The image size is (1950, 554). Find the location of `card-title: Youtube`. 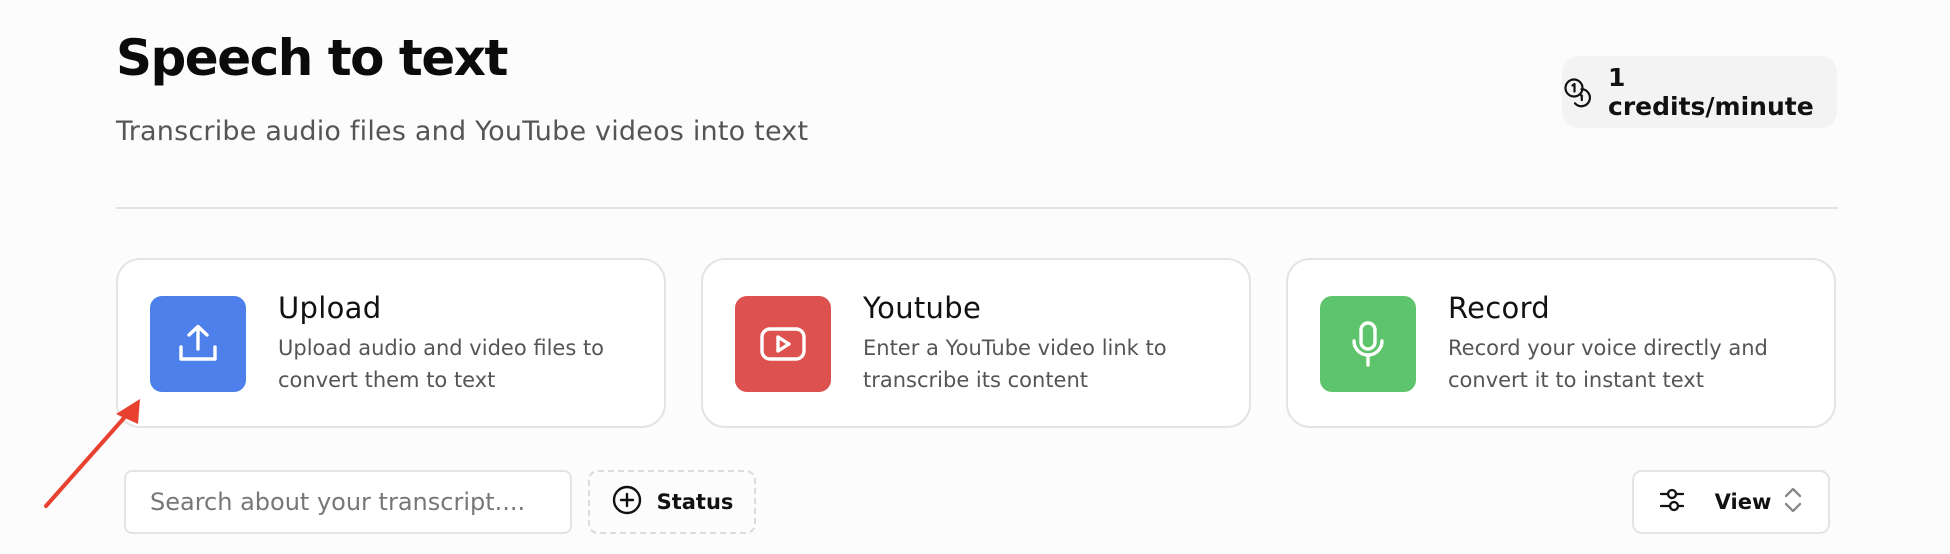

card-title: Youtube is located at coordinates (922, 308).